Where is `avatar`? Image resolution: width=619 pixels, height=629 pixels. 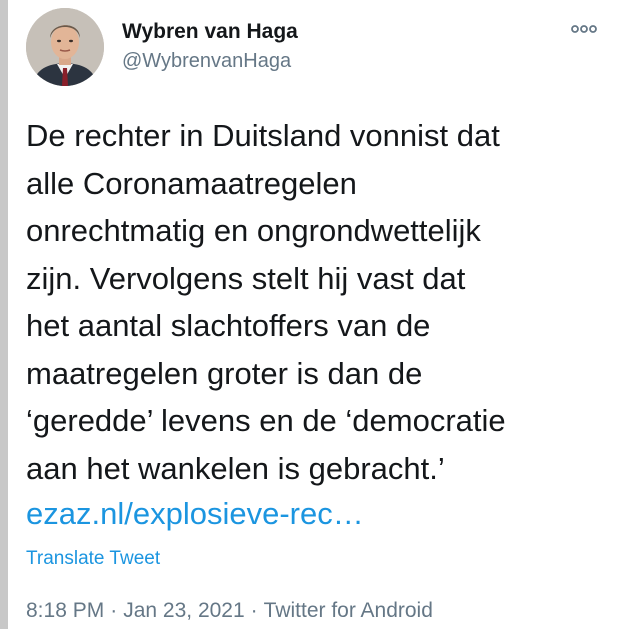 avatar is located at coordinates (65, 47).